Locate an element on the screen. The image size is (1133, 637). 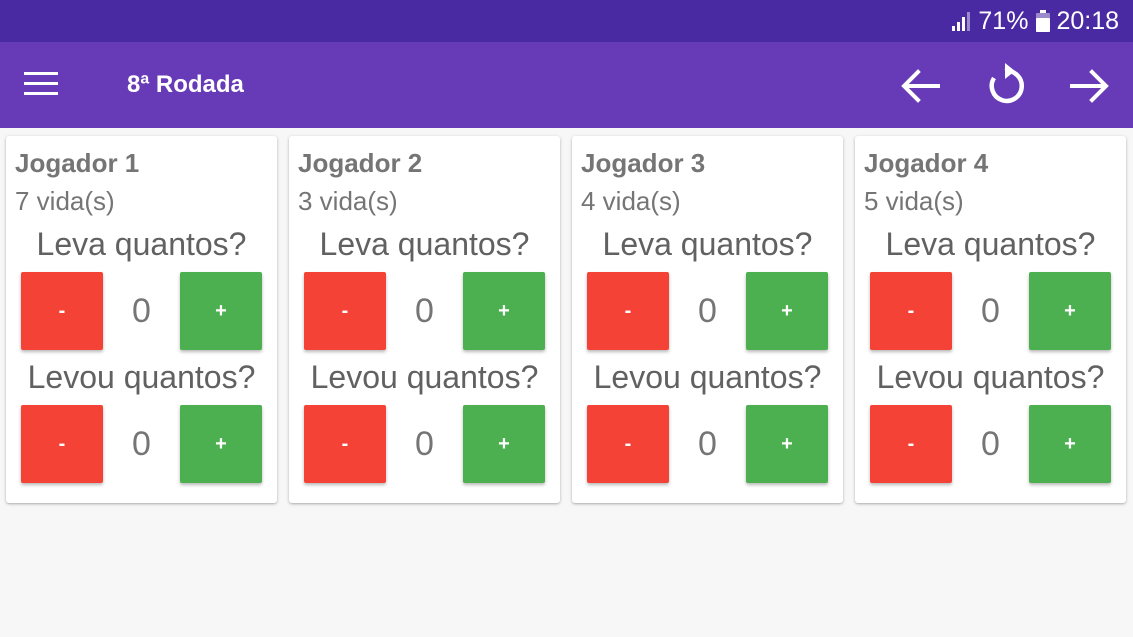
refresh-icon is located at coordinates (1006, 83).